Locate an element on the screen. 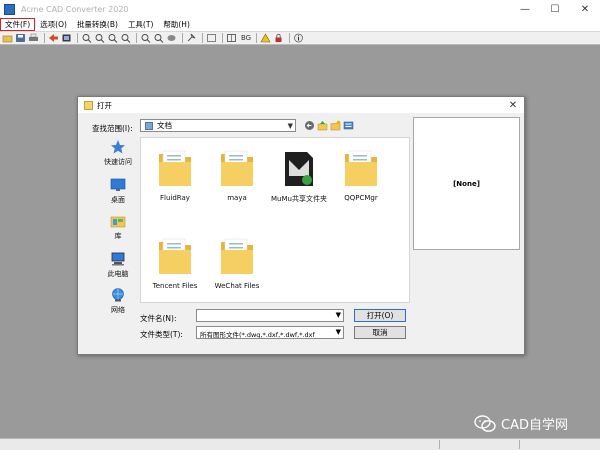 The image size is (600, 450). maximize-button: ☐ is located at coordinates (555, 9).